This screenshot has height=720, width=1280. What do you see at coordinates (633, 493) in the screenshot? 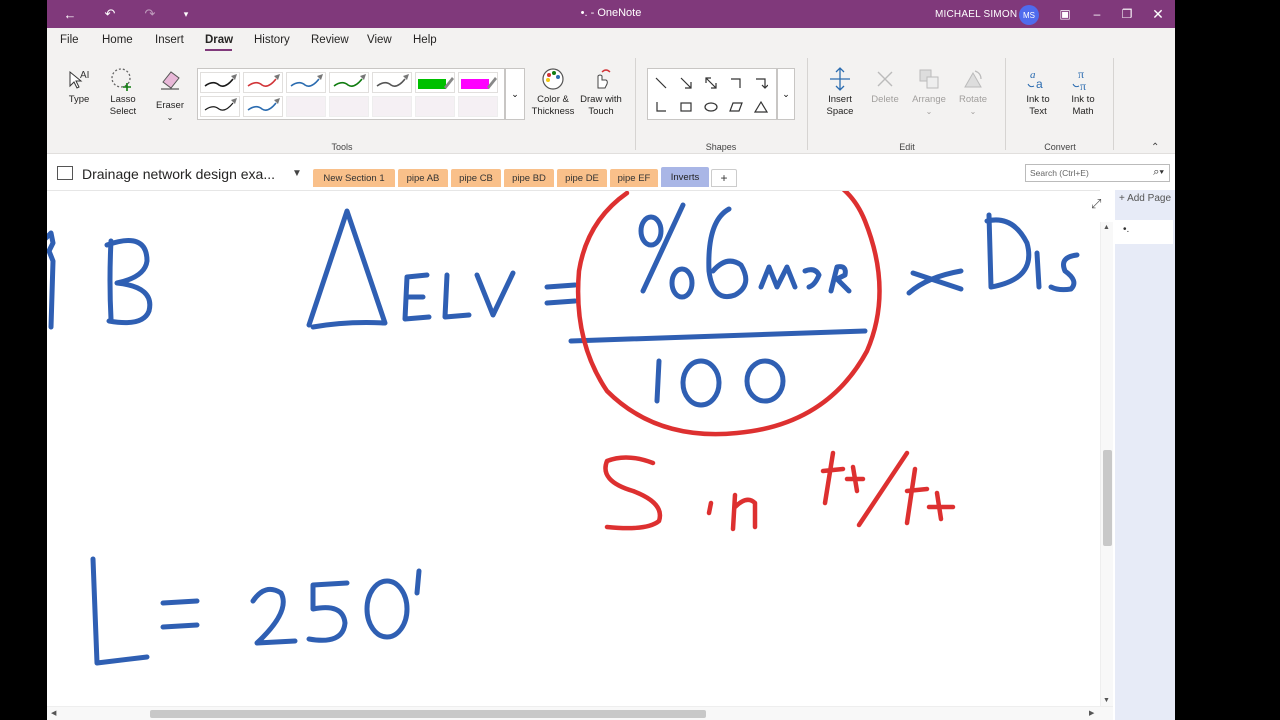
I see `ink-letter-s-red` at bounding box center [633, 493].